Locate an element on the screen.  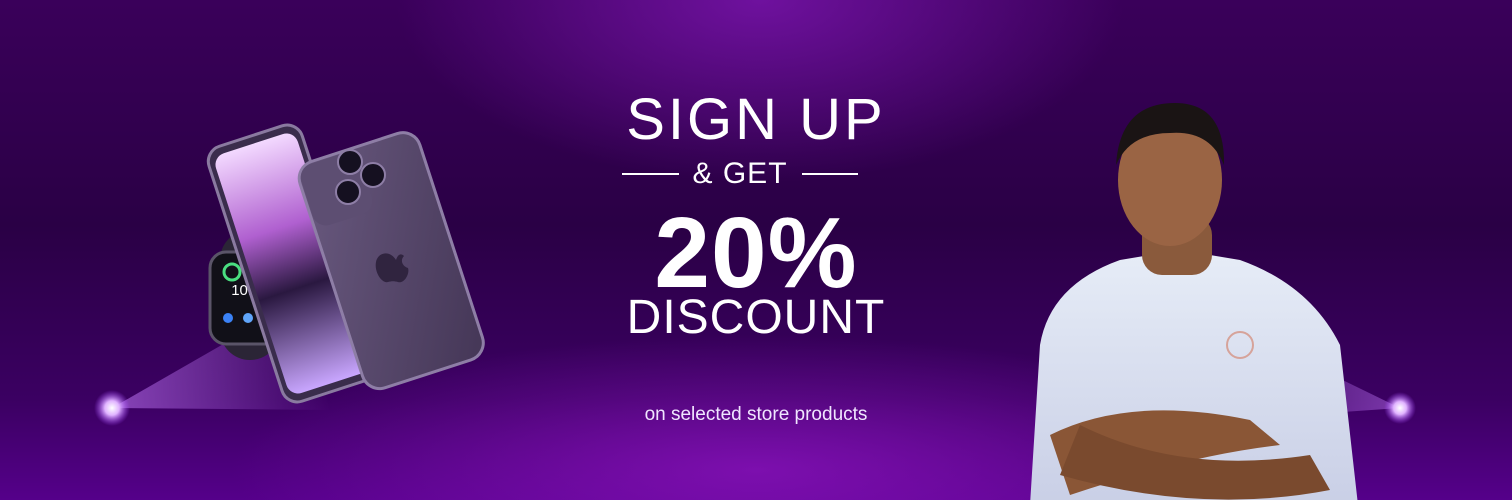
left-divider is located at coordinates (650, 174).